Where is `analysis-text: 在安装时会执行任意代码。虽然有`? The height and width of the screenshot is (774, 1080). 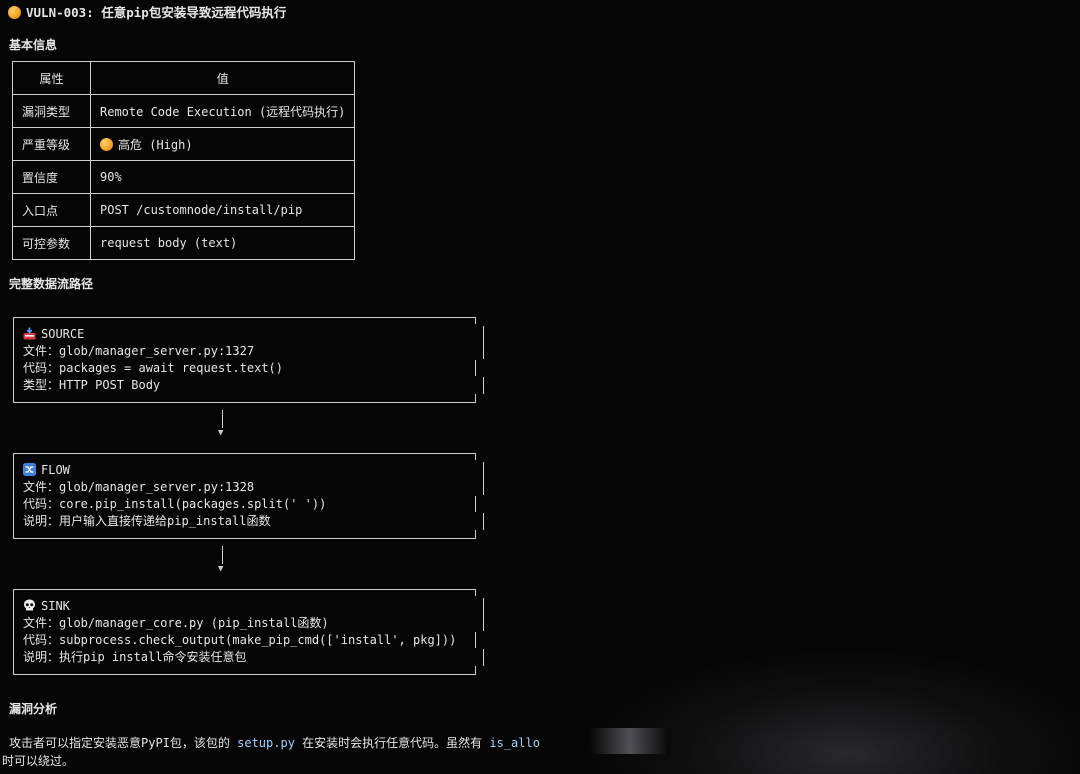 analysis-text: 在安装时会执行任意代码。虽然有 is located at coordinates (392, 743).